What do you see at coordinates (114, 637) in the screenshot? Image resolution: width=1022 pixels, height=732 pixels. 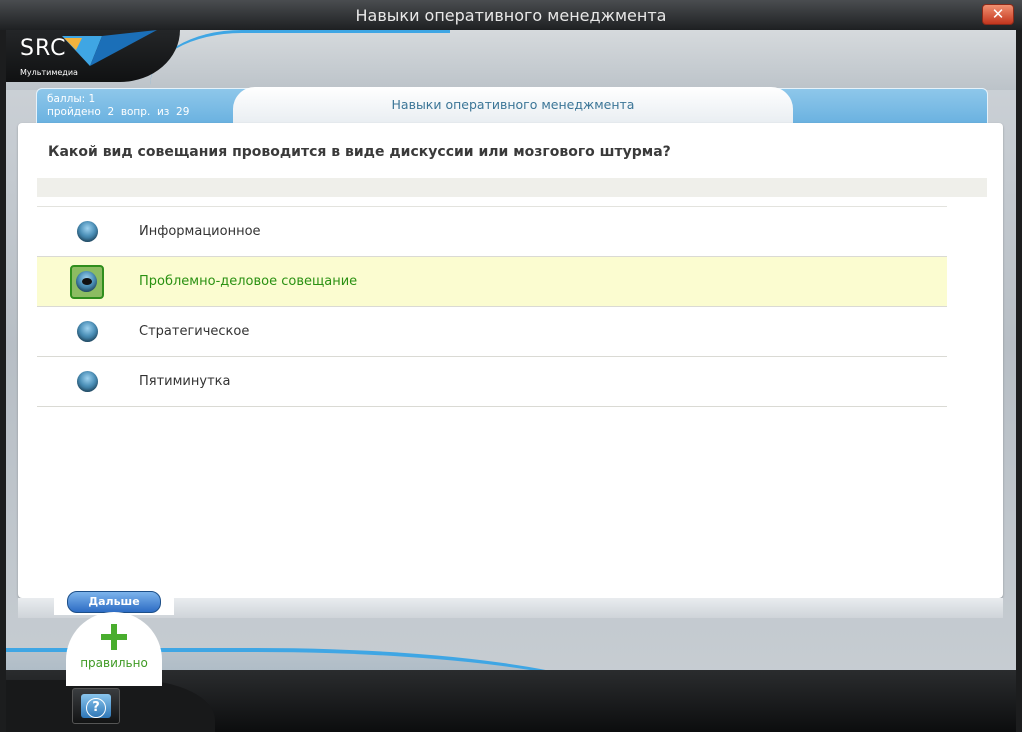 I see `plus-icon` at bounding box center [114, 637].